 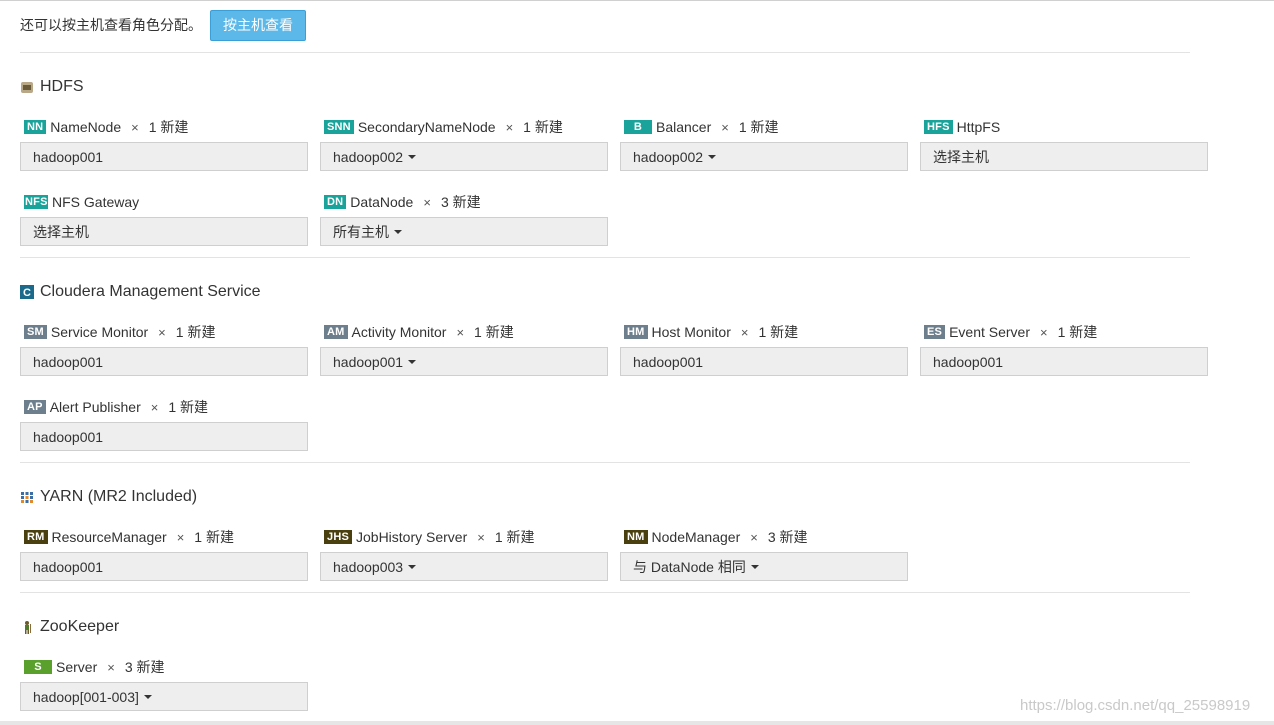 I want to click on role-alert-publisher: AP Alert Publisher × 1 新建, so click(x=116, y=407).